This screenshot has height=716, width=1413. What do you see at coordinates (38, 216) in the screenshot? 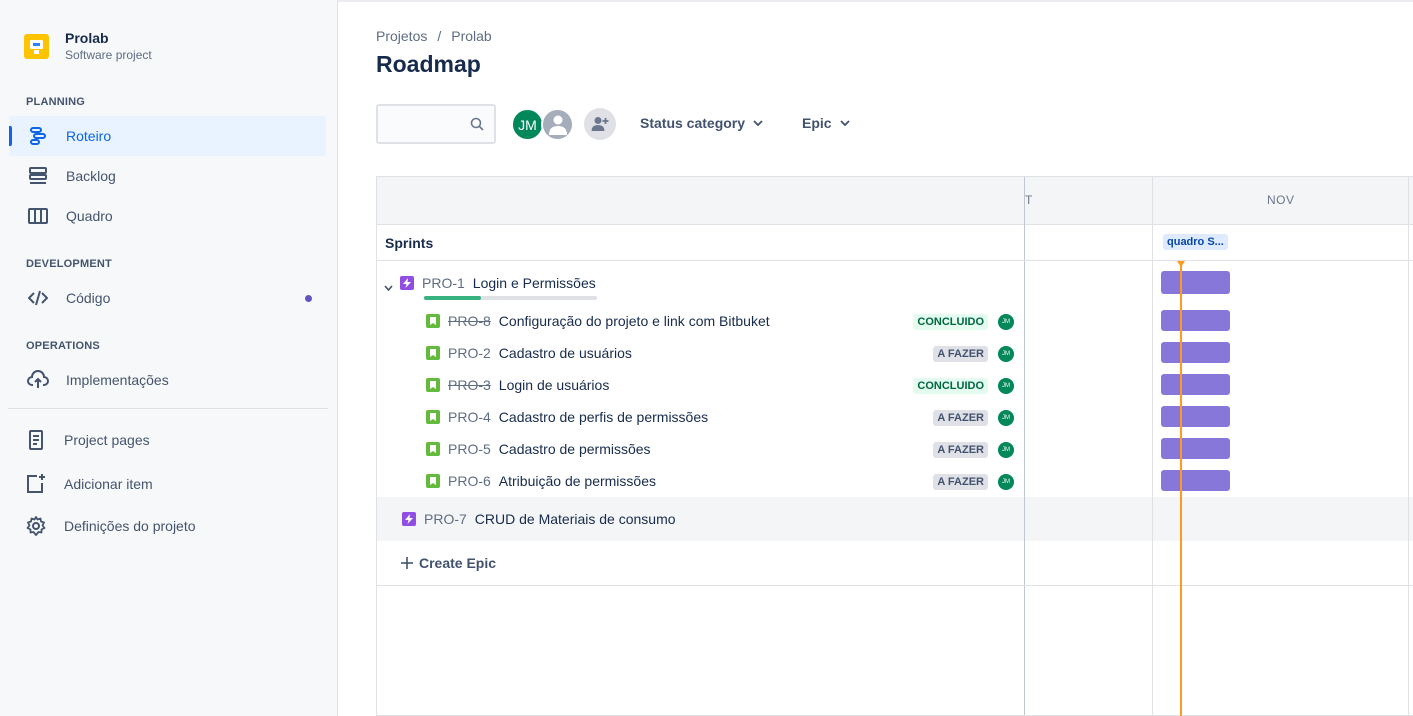
I see `board-icon` at bounding box center [38, 216].